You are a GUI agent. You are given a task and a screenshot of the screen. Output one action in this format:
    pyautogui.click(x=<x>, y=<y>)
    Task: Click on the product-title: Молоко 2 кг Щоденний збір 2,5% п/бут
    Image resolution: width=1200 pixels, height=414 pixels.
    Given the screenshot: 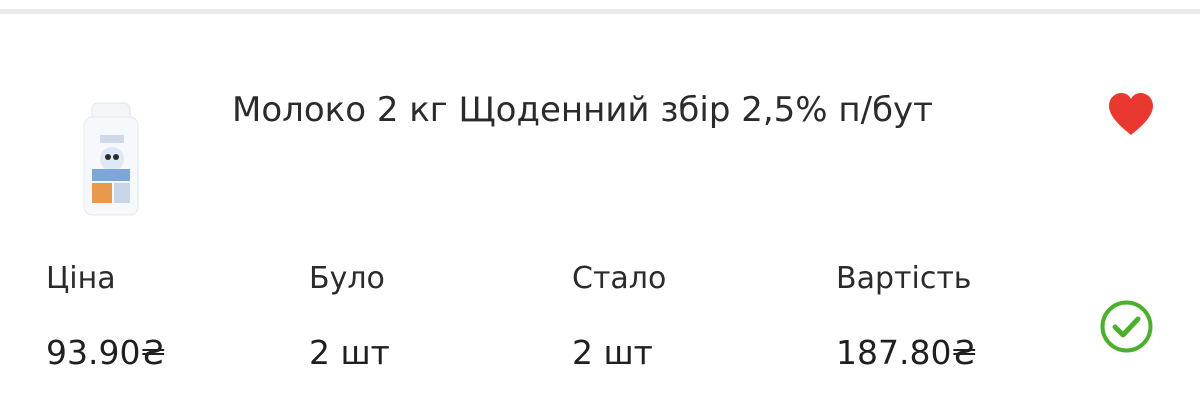 What is the action you would take?
    pyautogui.click(x=582, y=110)
    